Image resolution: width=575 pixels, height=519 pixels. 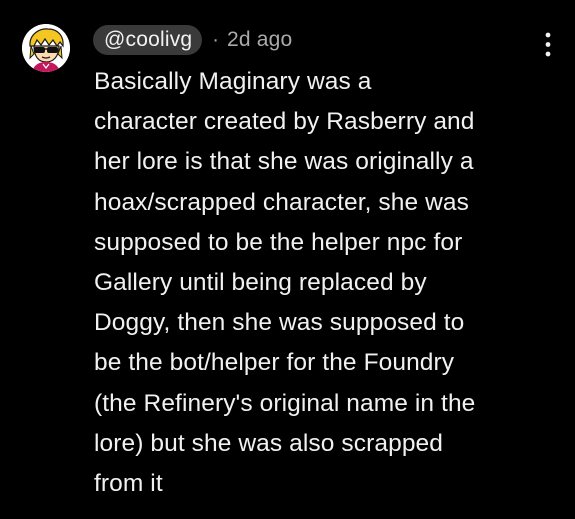 I want to click on author-handle: @coolivg, so click(x=148, y=40).